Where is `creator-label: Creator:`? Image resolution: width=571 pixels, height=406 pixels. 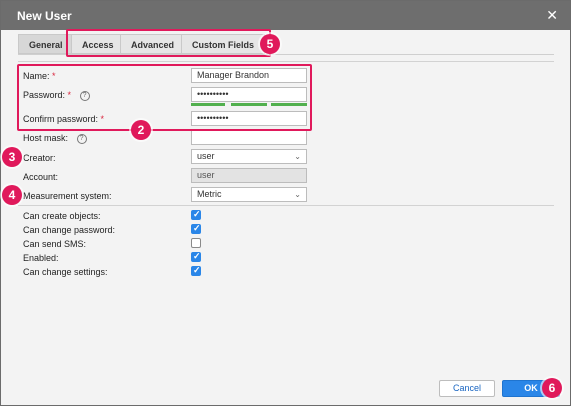 creator-label: Creator: is located at coordinates (39, 158).